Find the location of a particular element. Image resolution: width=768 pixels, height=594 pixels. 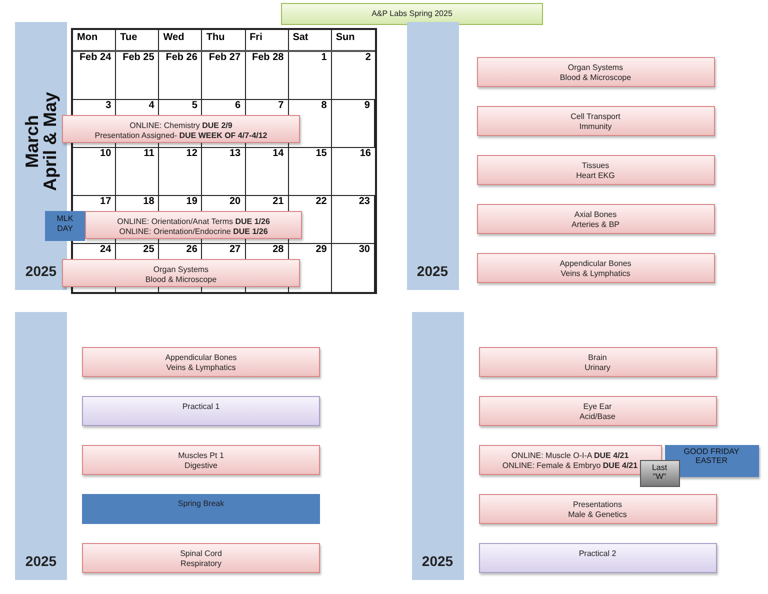

day-cell: 23 is located at coordinates (353, 219).